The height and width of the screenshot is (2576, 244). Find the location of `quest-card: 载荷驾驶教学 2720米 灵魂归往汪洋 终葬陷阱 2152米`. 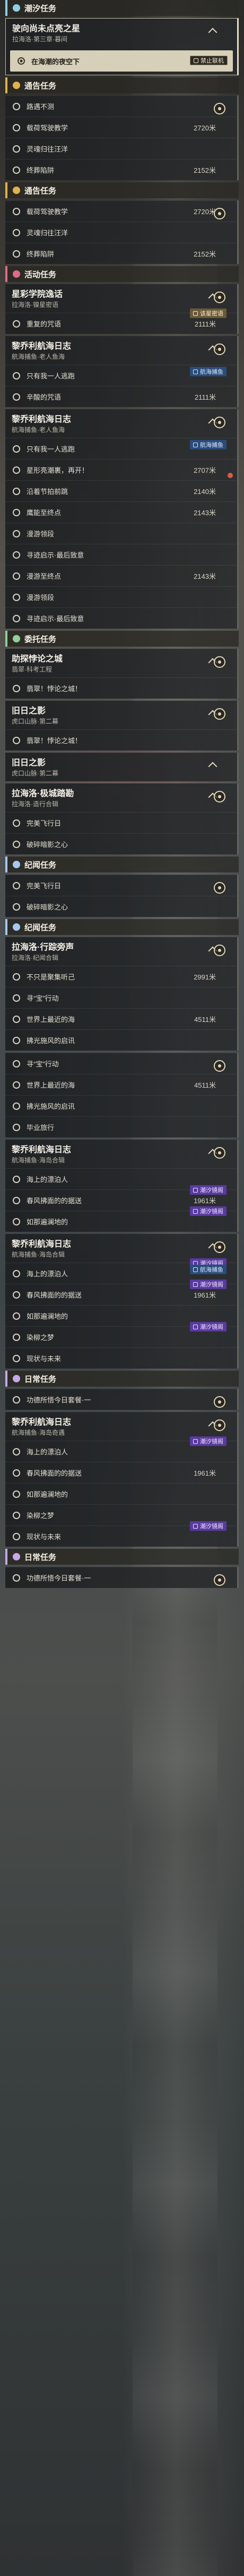

quest-card: 载荷驾驶教学 2720米 灵魂归往汪洋 终葬陷阱 2152米 is located at coordinates (122, 232).